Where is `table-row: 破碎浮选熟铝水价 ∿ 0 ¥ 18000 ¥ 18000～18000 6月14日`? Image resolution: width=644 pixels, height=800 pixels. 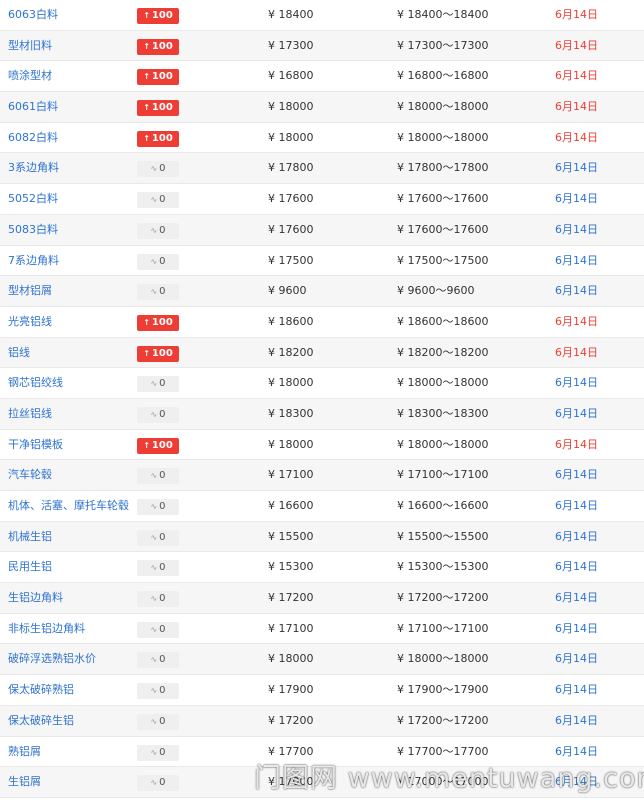
table-row: 破碎浮选熟铝水价 ∿ 0 ¥ 18000 ¥ 18000～18000 6月14日 is located at coordinates (322, 660).